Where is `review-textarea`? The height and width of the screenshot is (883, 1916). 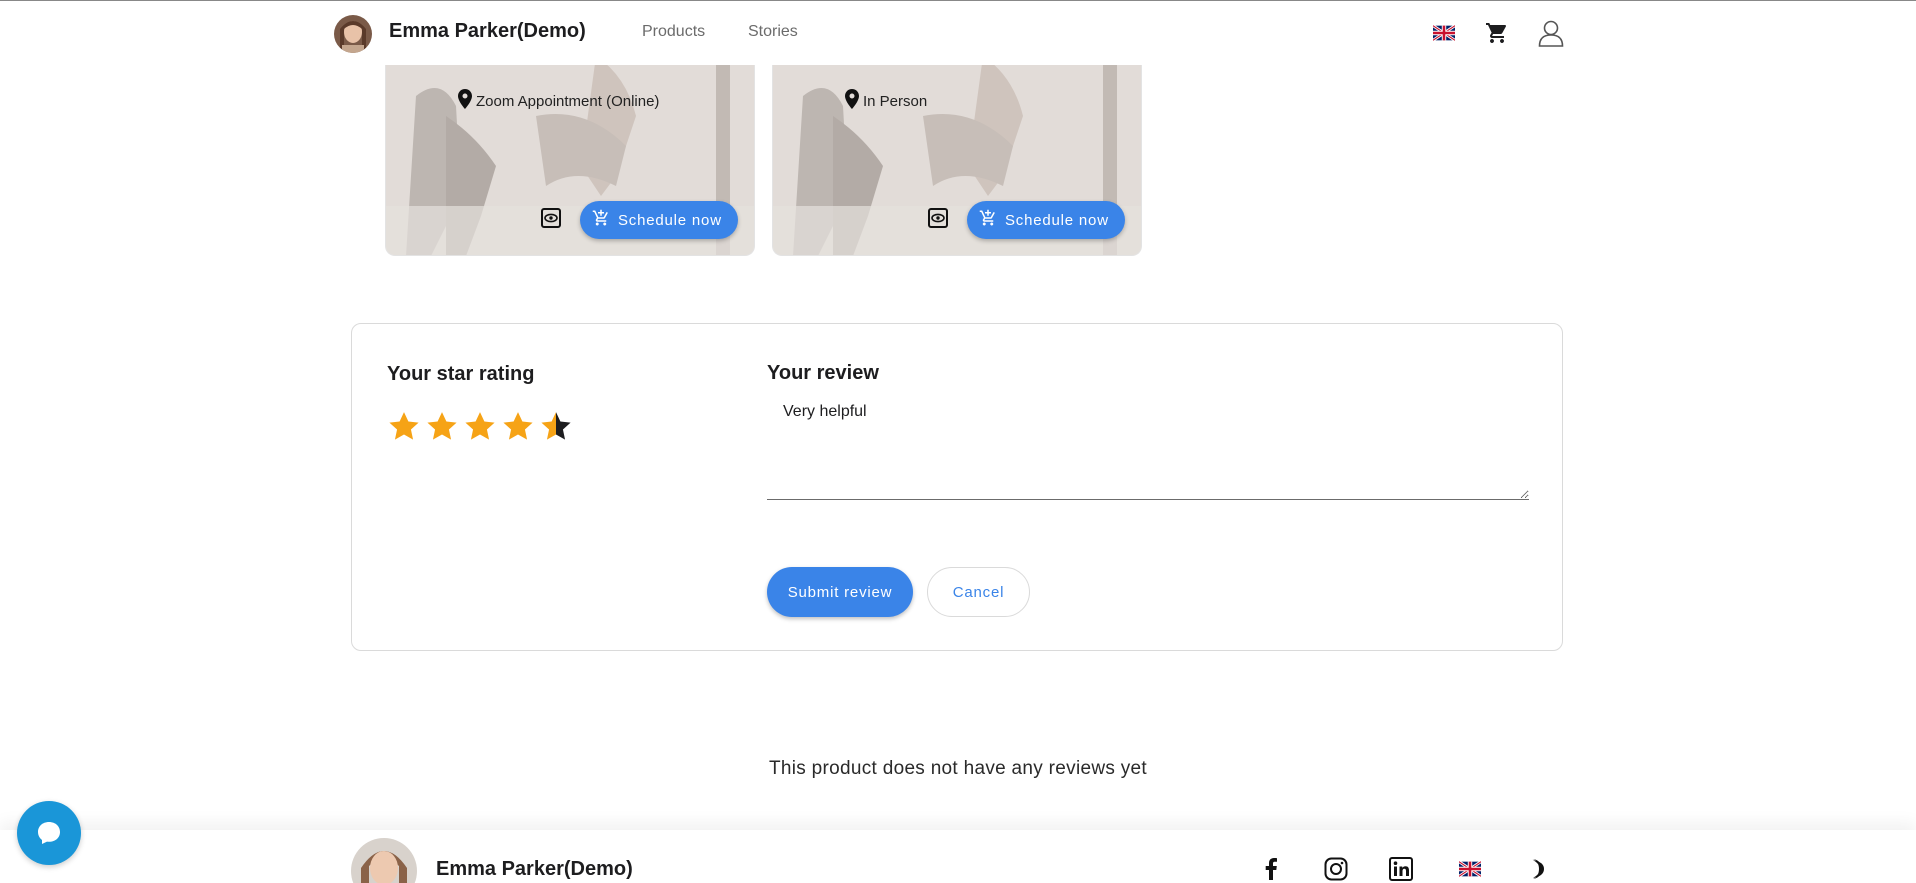
review-textarea is located at coordinates (1148, 444).